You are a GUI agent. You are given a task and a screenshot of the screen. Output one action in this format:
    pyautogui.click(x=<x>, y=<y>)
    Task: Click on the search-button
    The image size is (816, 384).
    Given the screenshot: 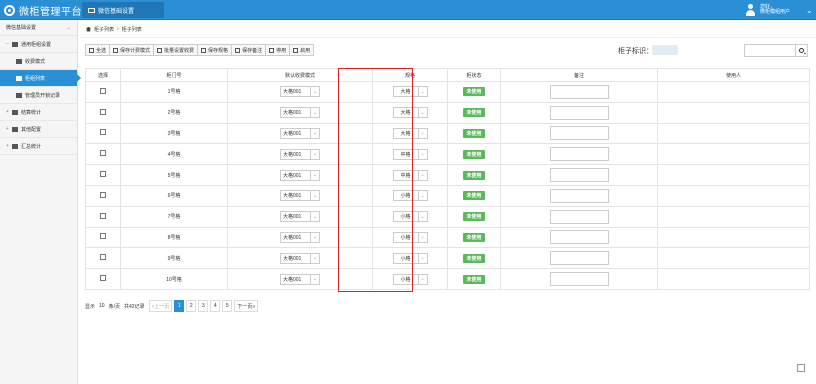 What is the action you would take?
    pyautogui.click(x=802, y=50)
    